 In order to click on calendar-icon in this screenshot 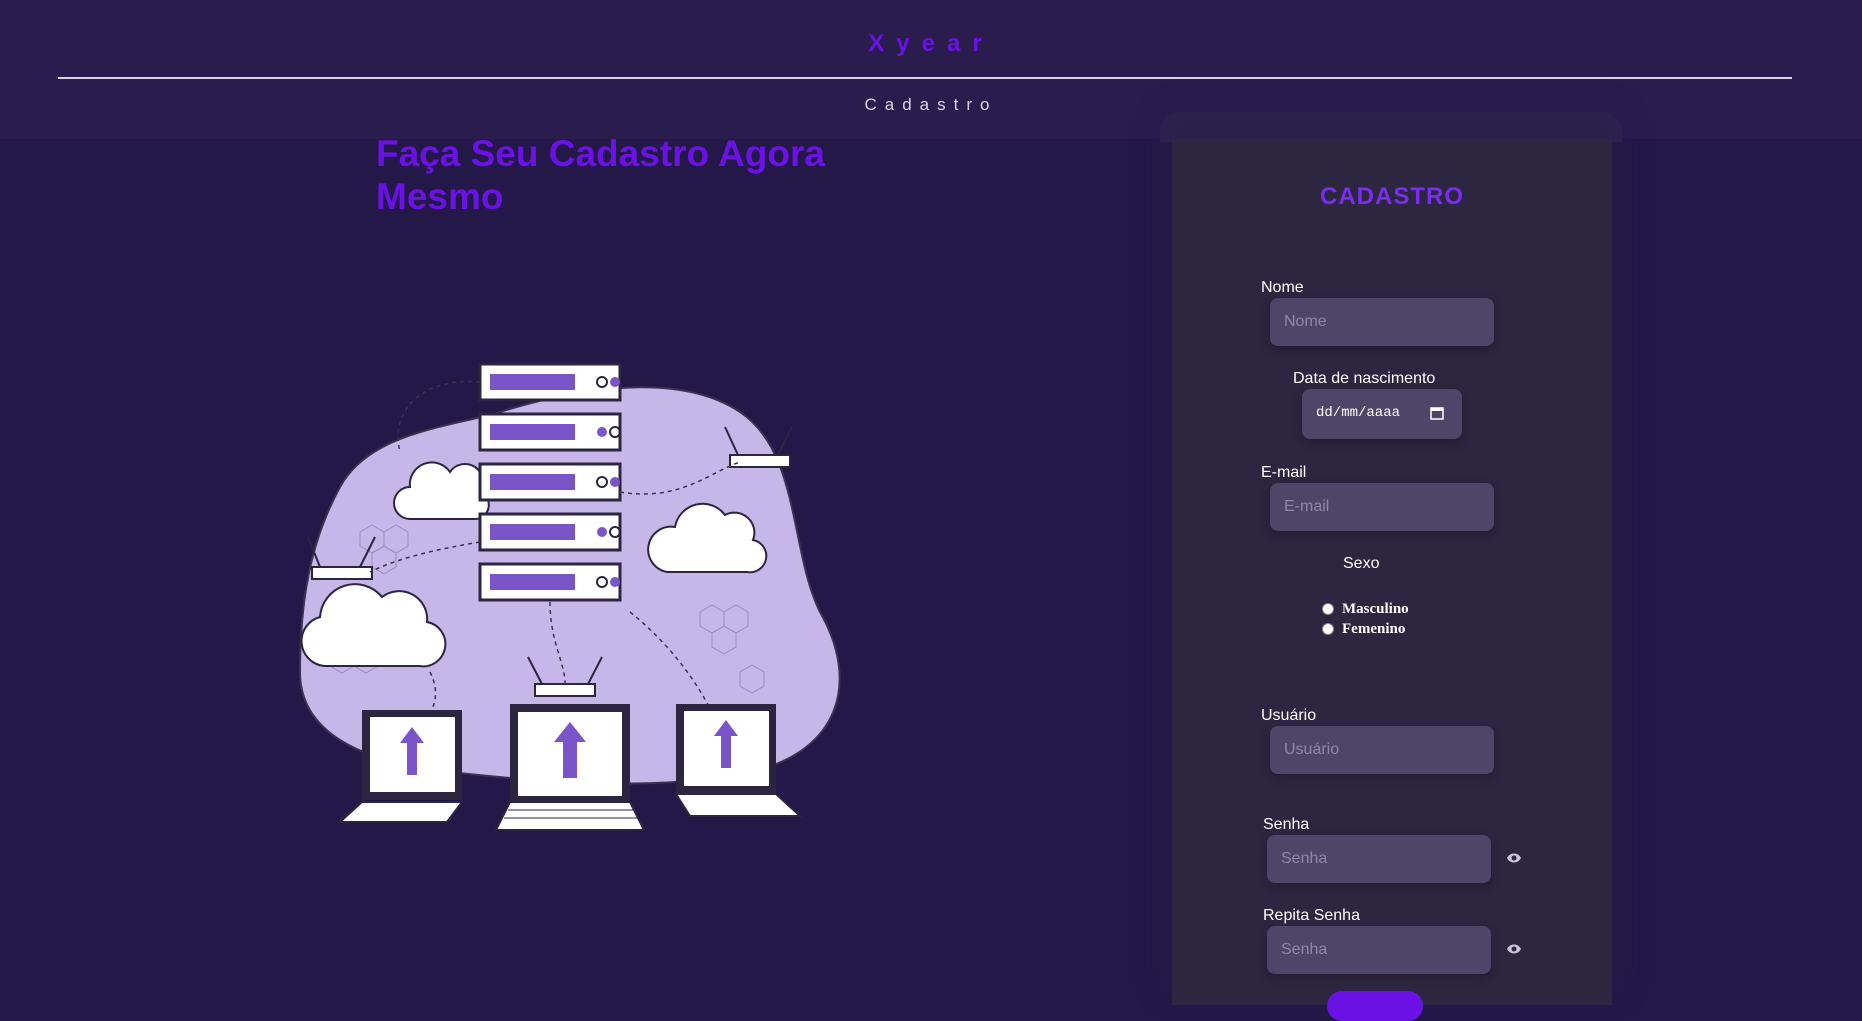, I will do `click(1437, 413)`.